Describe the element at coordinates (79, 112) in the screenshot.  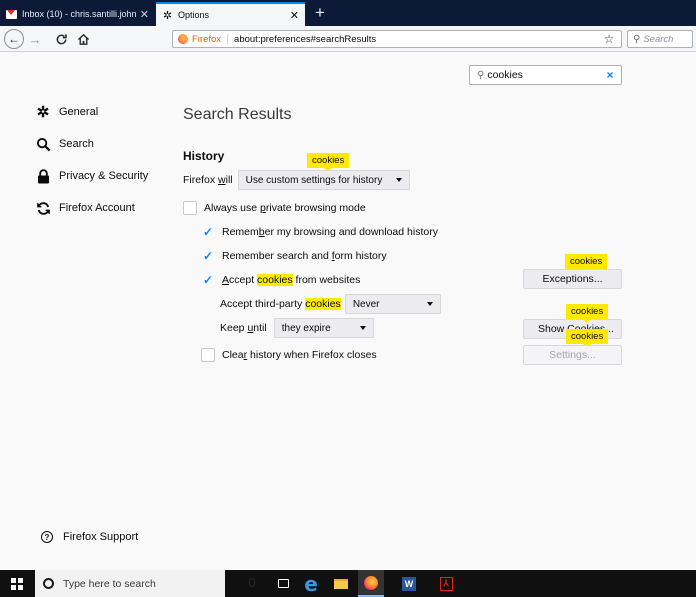
I see `sidebar-item-label: General` at that location.